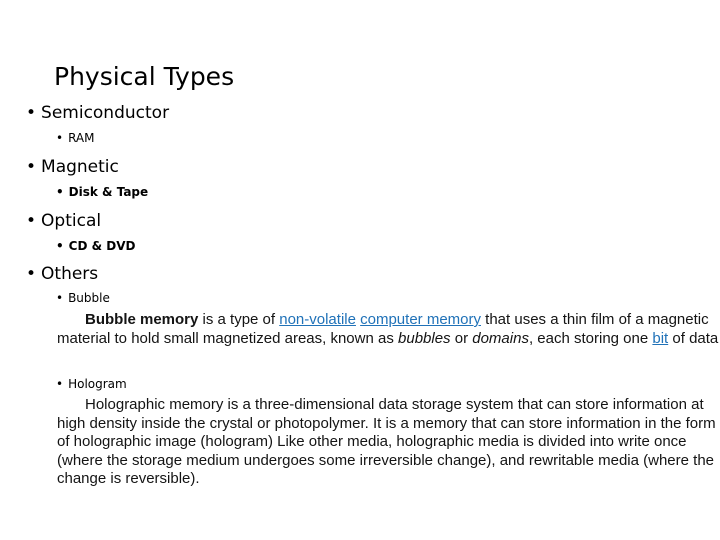 Image resolution: width=720 pixels, height=540 pixels. What do you see at coordinates (144, 76) in the screenshot?
I see `page-title: Physical Types` at bounding box center [144, 76].